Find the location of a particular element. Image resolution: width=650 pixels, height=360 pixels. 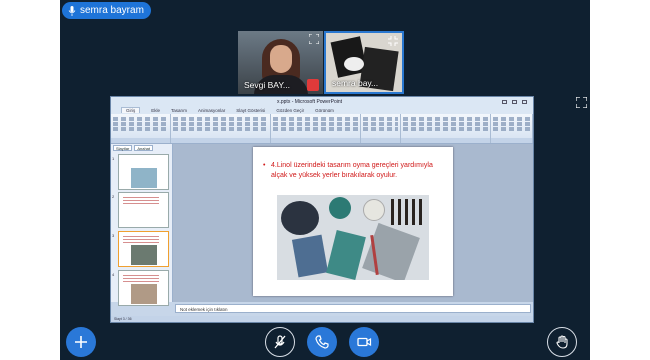

phone-icon is located at coordinates (322, 342).